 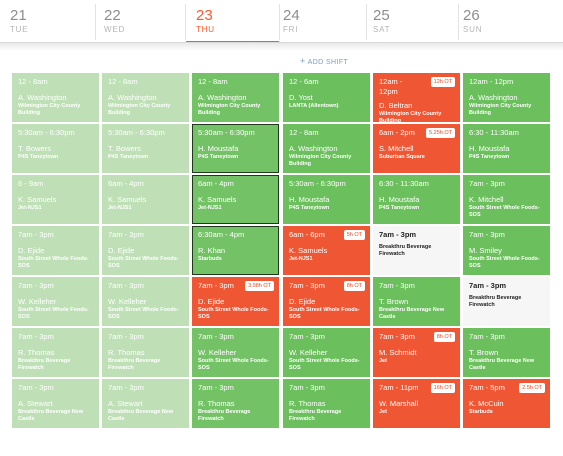 What do you see at coordinates (508, 21) in the screenshot?
I see `day-header-26: 26 SUN` at bounding box center [508, 21].